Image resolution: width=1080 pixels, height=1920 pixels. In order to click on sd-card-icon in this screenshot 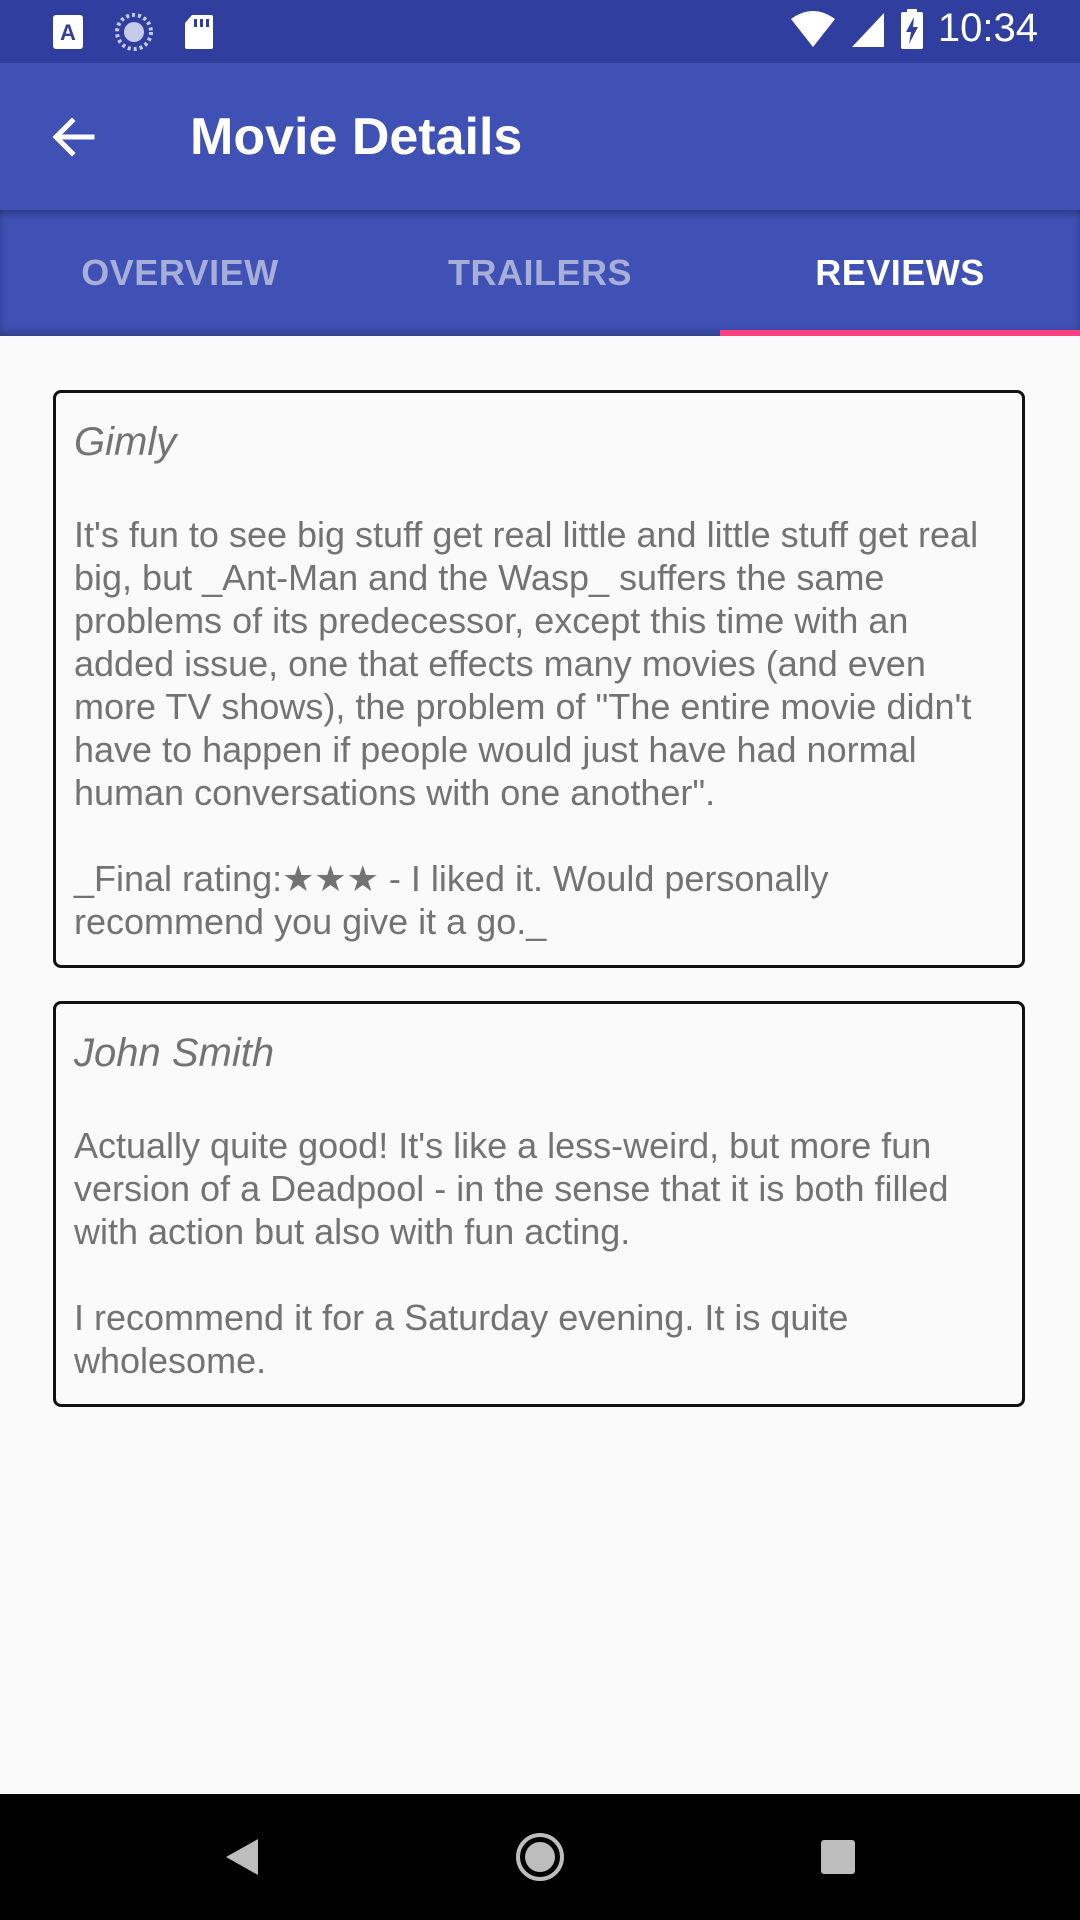, I will do `click(199, 32)`.